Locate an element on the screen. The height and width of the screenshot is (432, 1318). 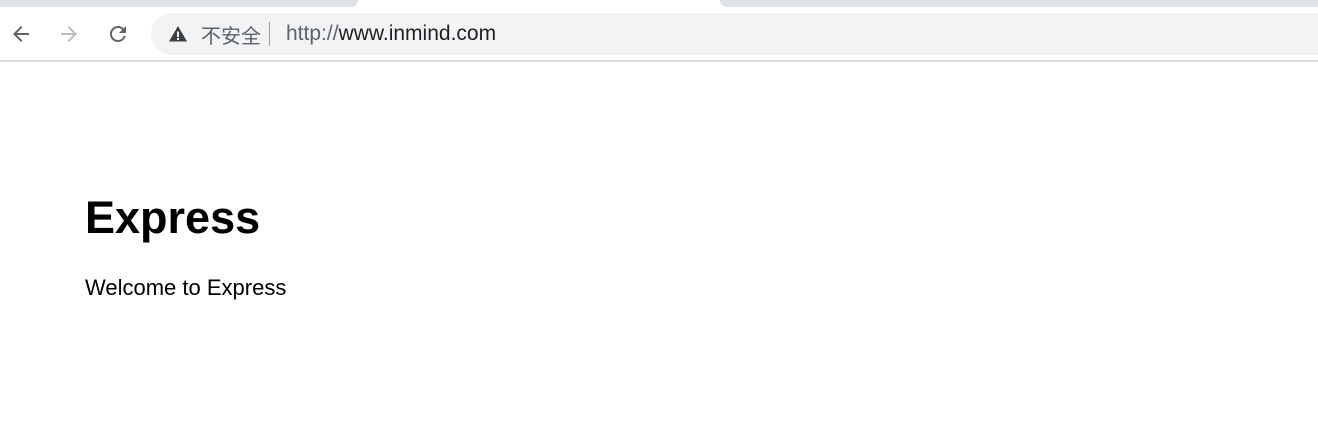
url-host: www.inmind.com is located at coordinates (417, 33).